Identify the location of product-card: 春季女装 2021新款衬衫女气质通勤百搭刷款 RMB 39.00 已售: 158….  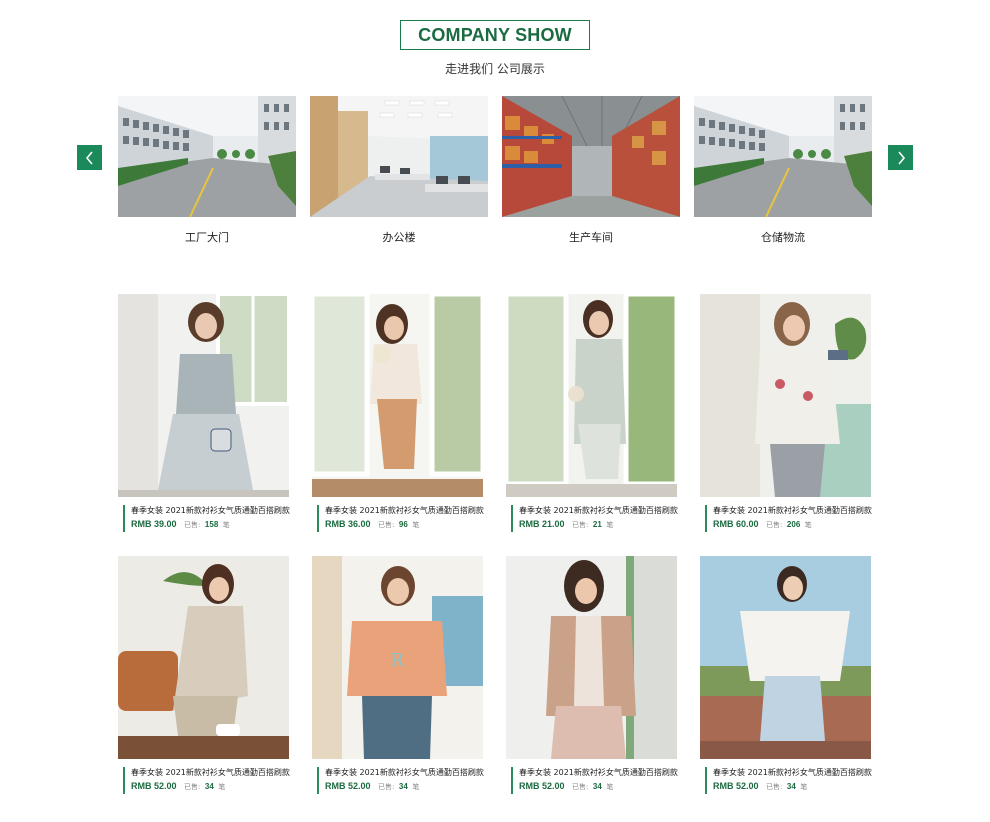
(204, 413).